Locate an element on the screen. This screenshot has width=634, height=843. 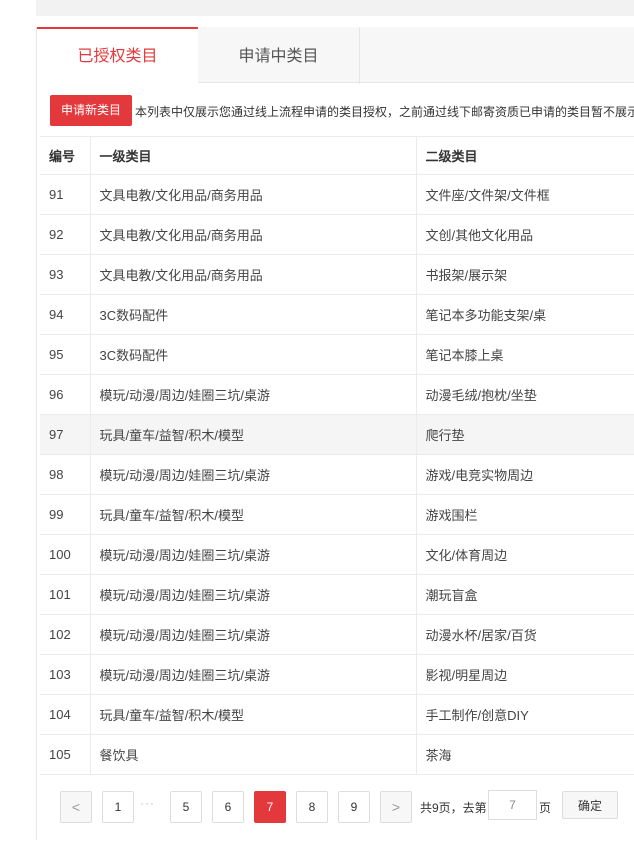
cell-id: 101 is located at coordinates (65, 594).